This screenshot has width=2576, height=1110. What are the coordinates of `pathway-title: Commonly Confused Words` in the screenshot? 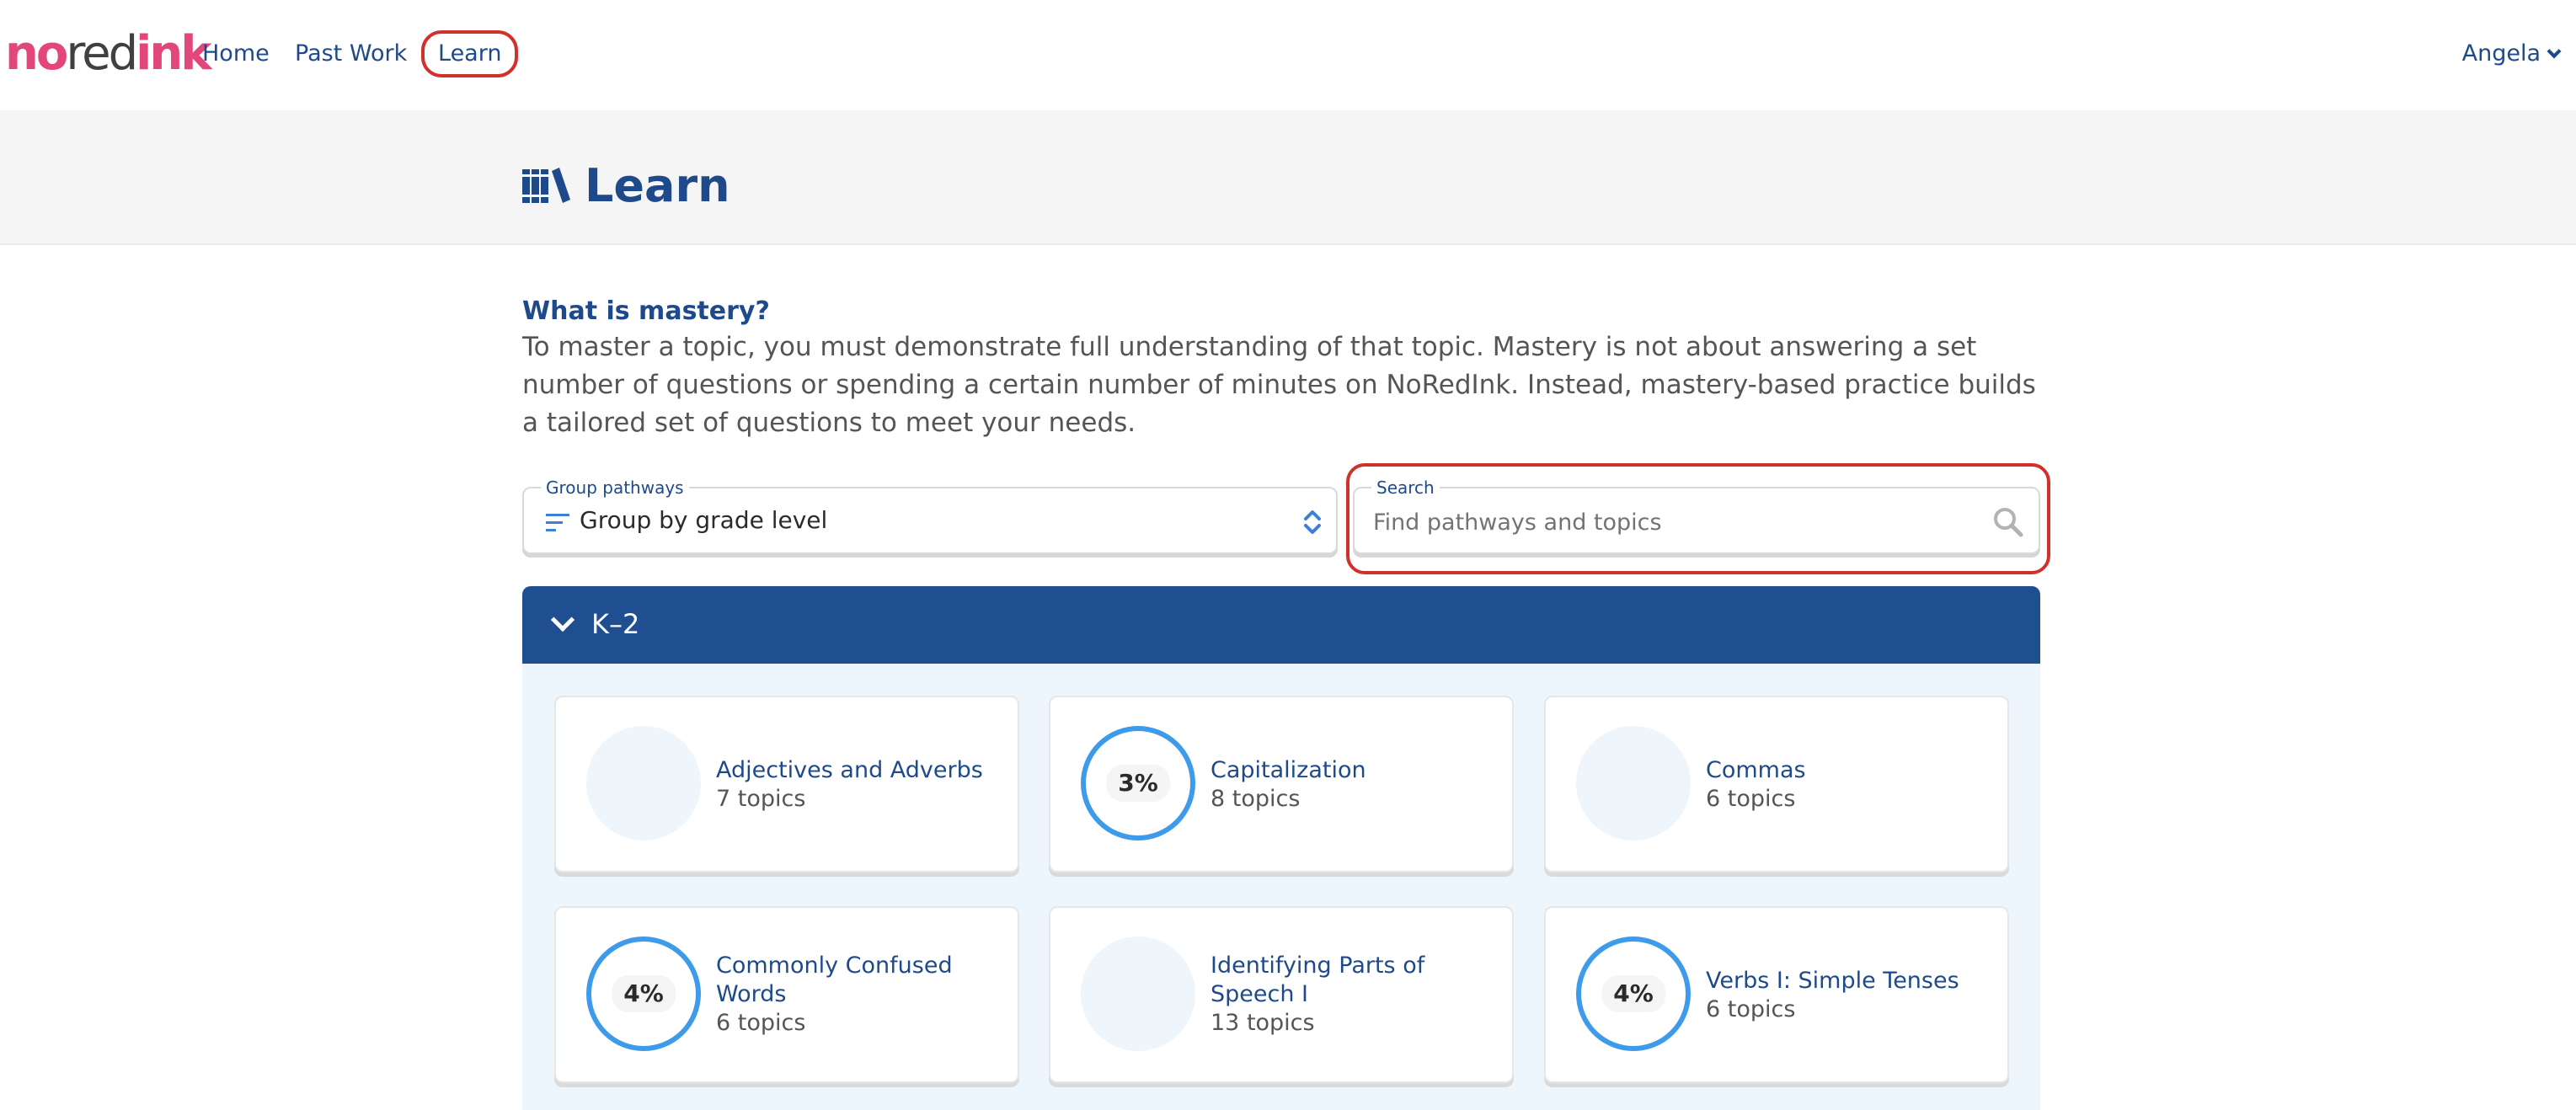 It's located at (834, 980).